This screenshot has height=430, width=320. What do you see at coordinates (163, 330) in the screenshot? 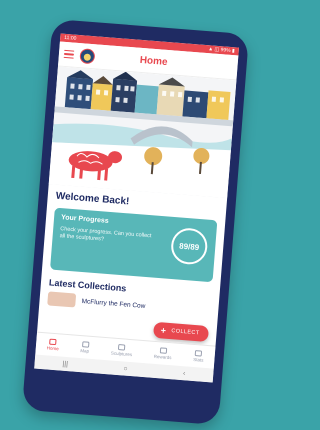
I see `plus-icon: +` at bounding box center [163, 330].